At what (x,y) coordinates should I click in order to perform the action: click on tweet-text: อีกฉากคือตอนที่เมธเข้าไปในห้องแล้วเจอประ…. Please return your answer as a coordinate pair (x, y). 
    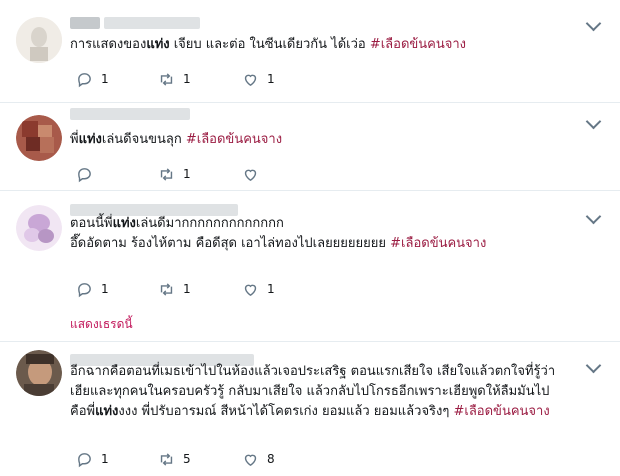
    Looking at the image, I should click on (313, 391).